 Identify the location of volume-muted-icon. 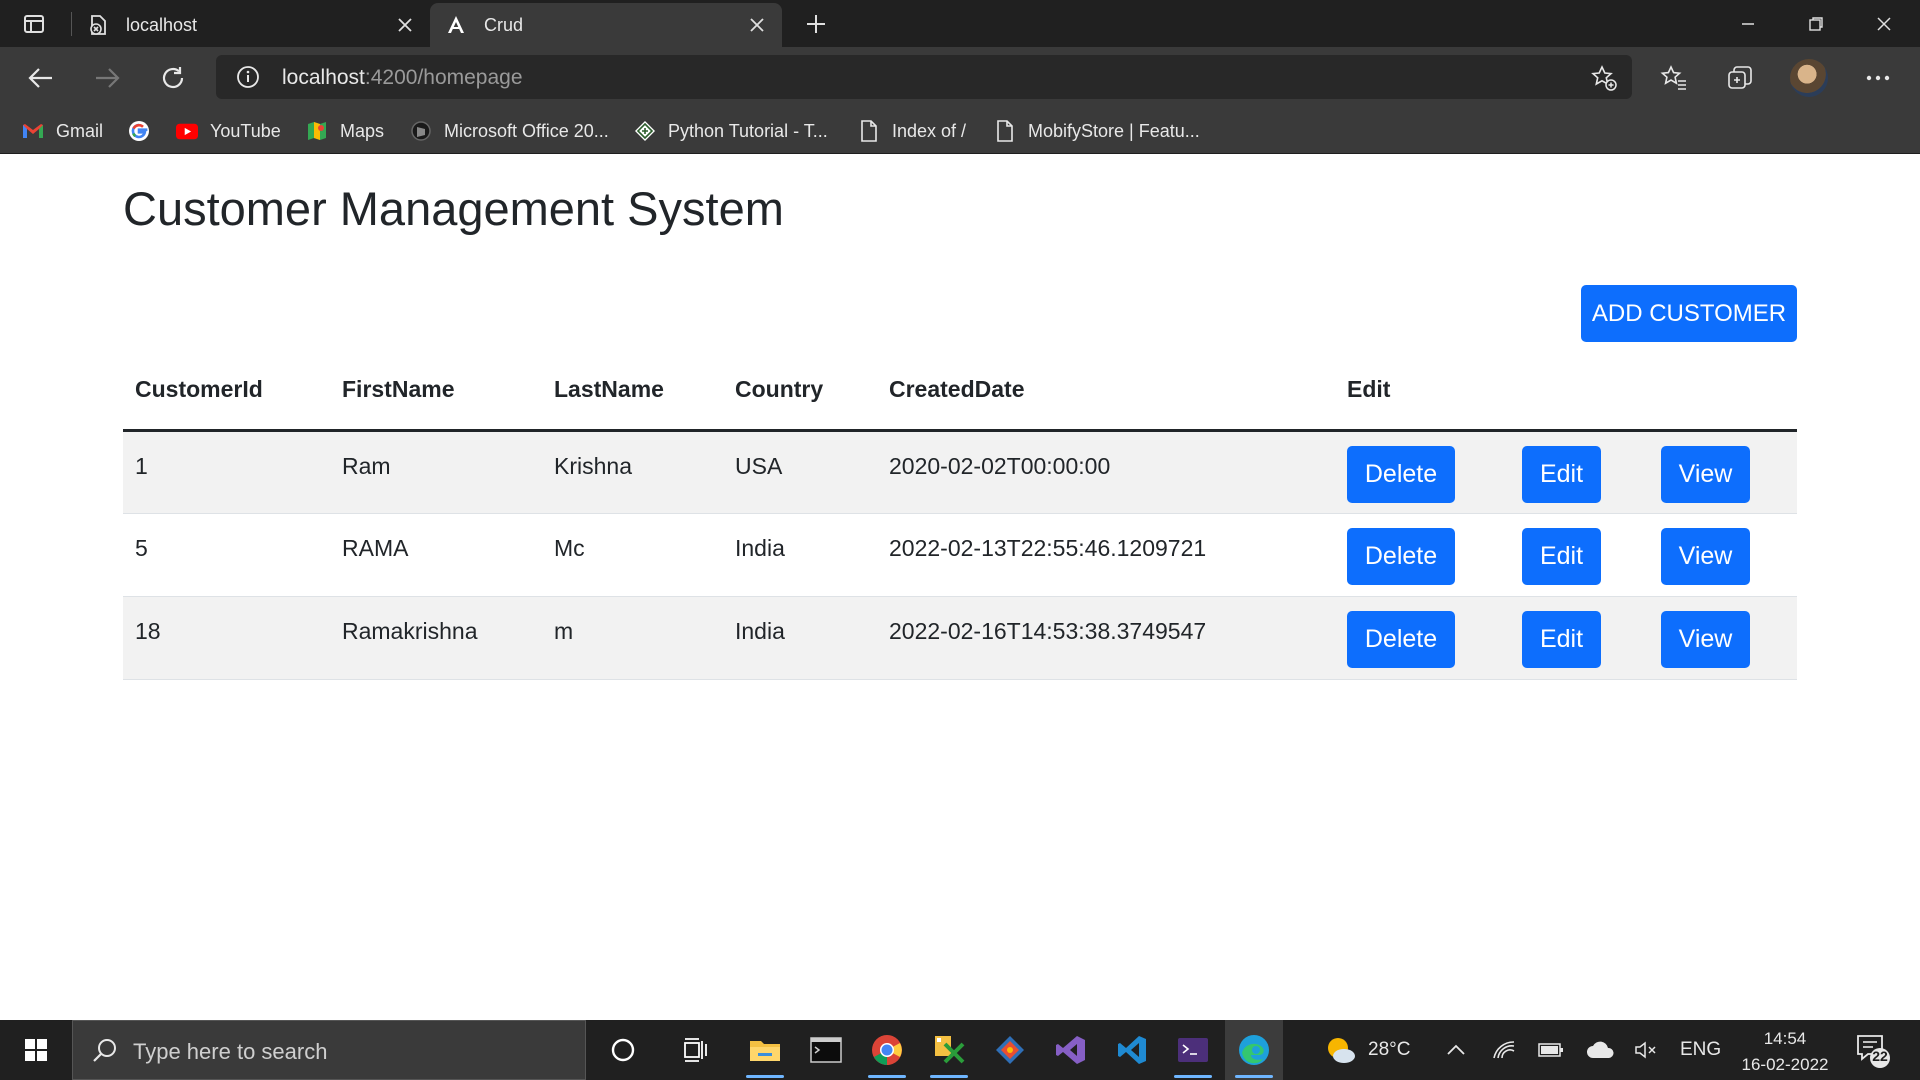
(1646, 1050).